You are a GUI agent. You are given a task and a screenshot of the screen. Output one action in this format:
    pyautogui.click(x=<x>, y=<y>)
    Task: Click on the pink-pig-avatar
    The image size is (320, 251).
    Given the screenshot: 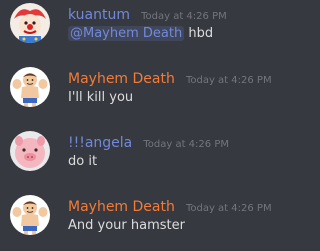 What is the action you would take?
    pyautogui.click(x=30, y=151)
    